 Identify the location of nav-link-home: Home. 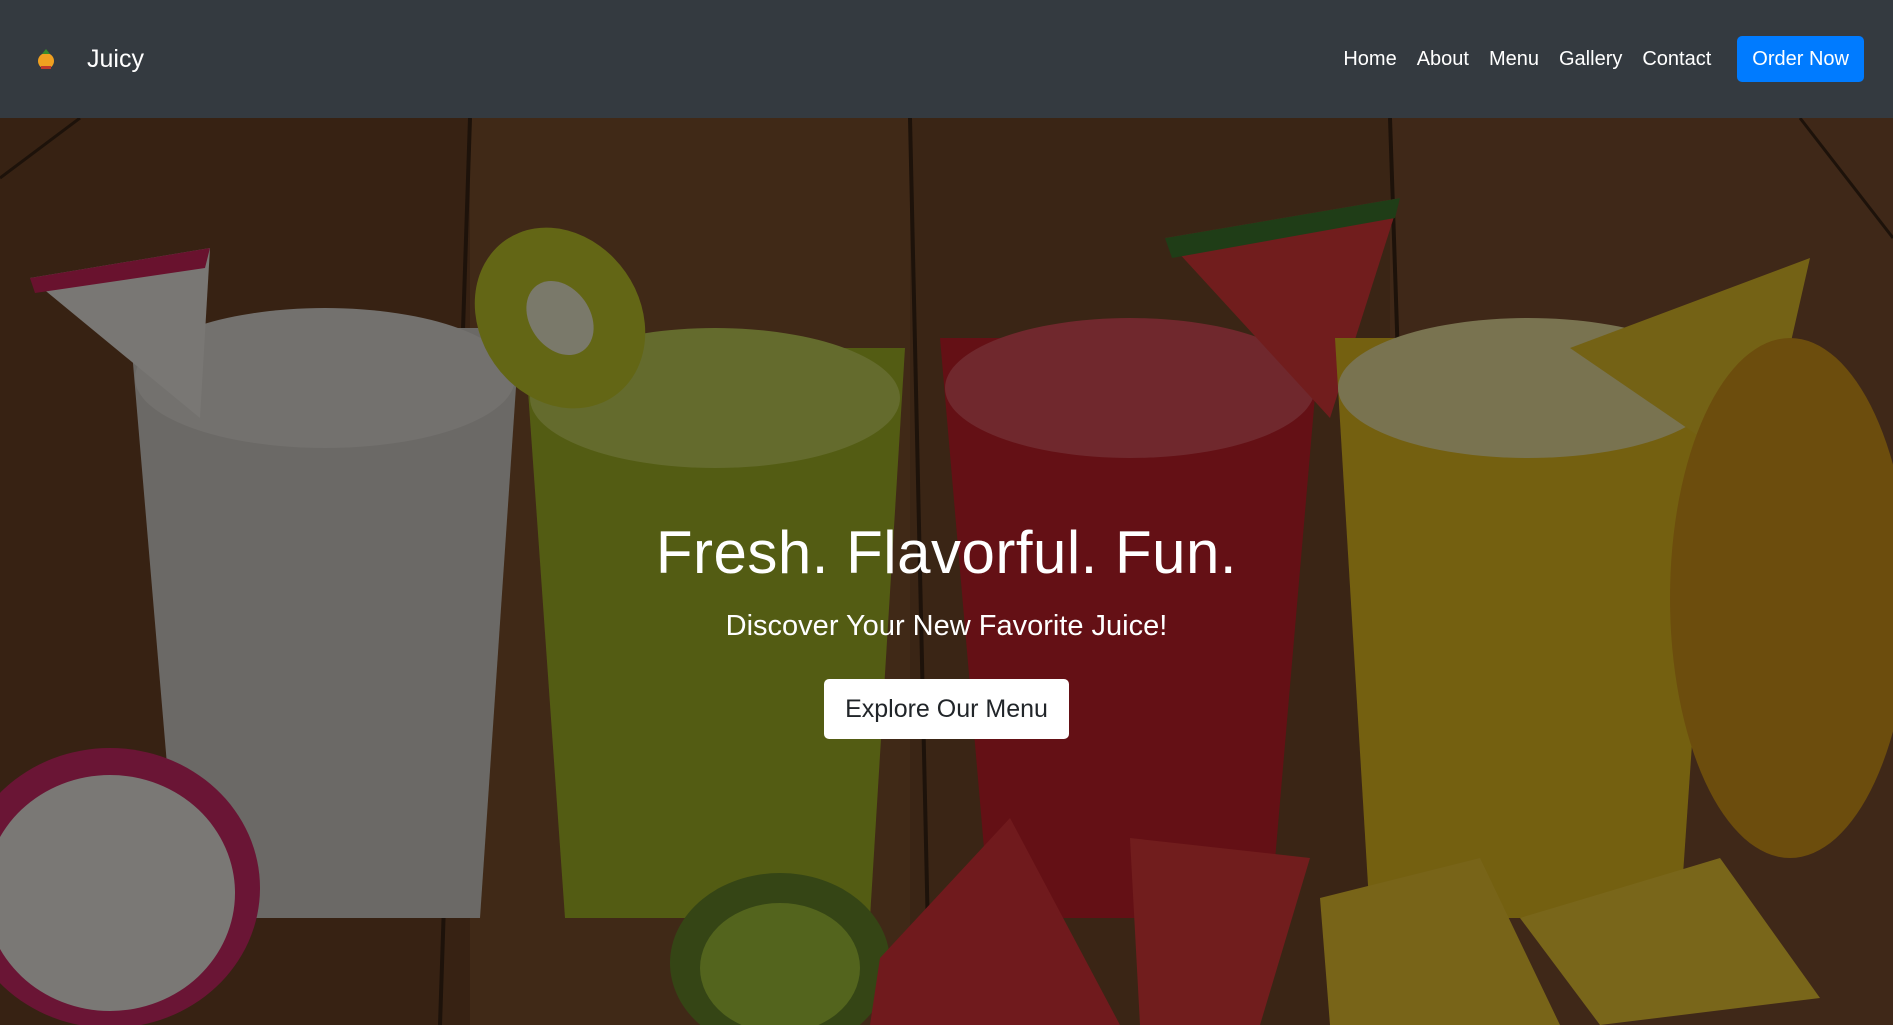
(1369, 59).